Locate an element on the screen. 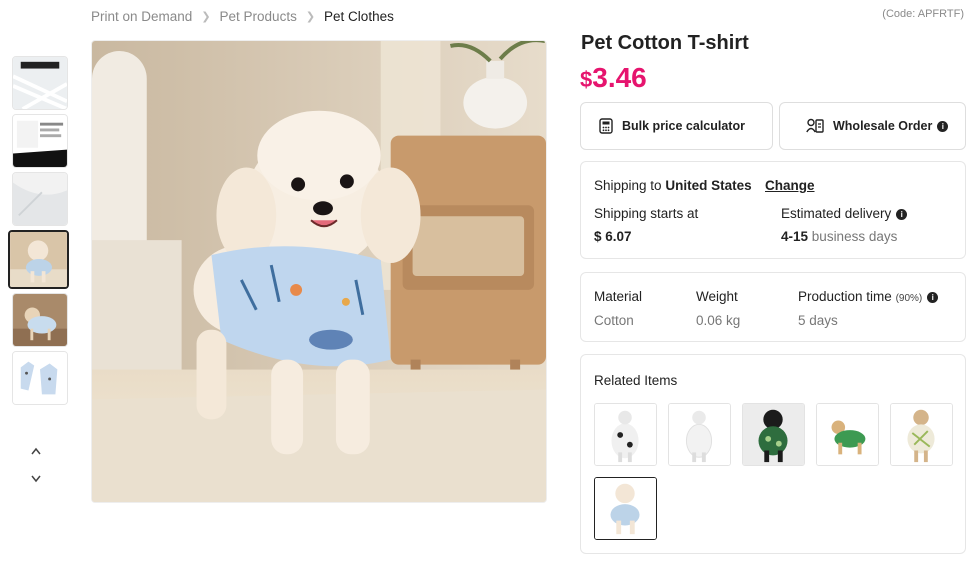  thumbnail-fabric-detail is located at coordinates (40, 199).